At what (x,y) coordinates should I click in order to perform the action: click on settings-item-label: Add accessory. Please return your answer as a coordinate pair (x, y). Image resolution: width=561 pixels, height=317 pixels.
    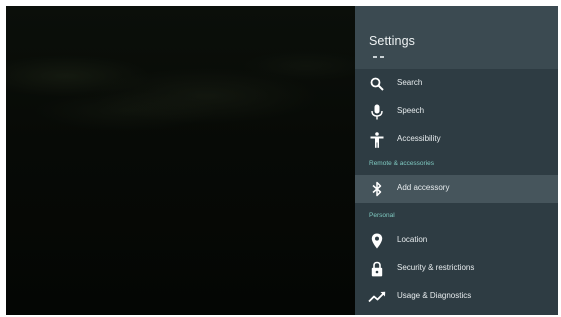
    Looking at the image, I should click on (423, 187).